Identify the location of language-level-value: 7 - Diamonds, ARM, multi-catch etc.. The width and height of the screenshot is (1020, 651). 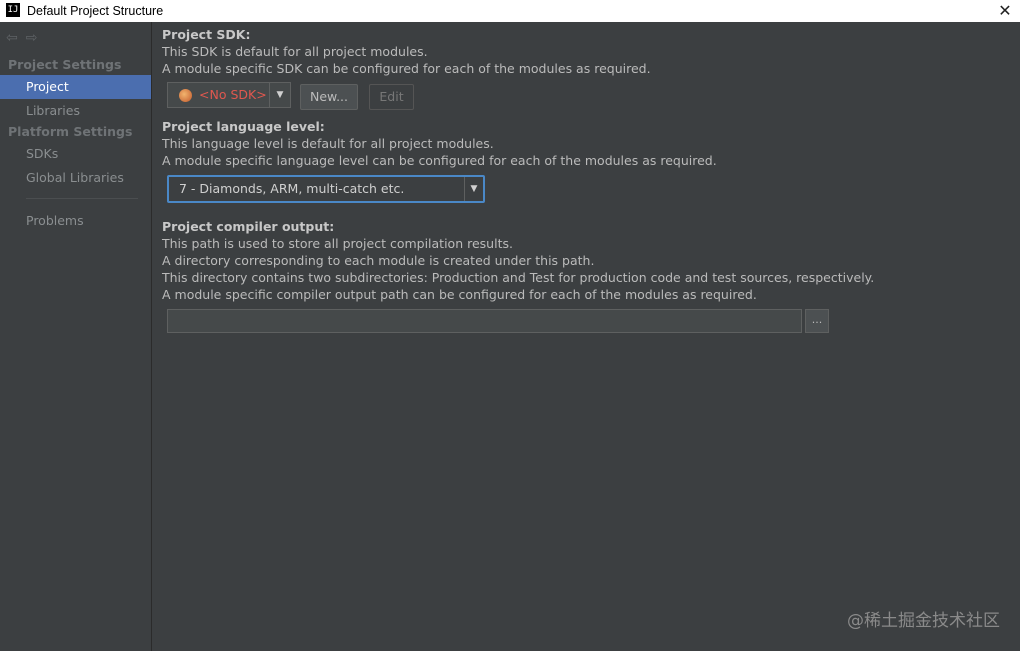
(292, 188).